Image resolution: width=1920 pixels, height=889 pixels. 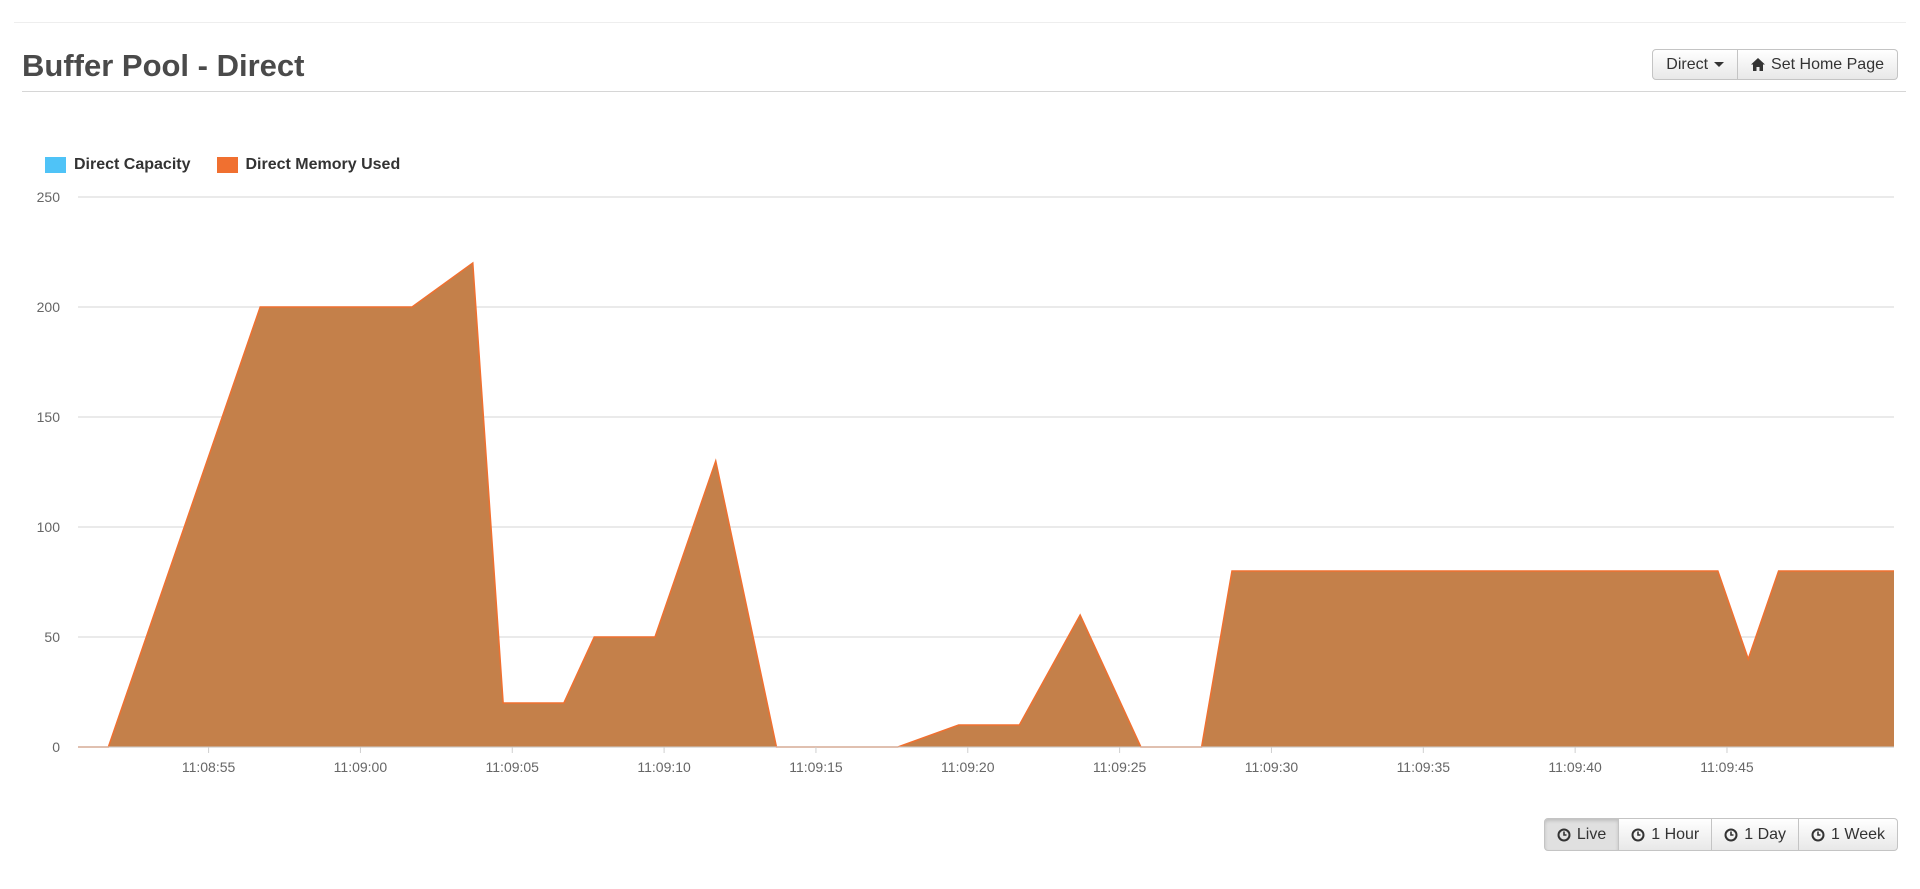 What do you see at coordinates (49, 197) in the screenshot?
I see `y-tick-label: 250` at bounding box center [49, 197].